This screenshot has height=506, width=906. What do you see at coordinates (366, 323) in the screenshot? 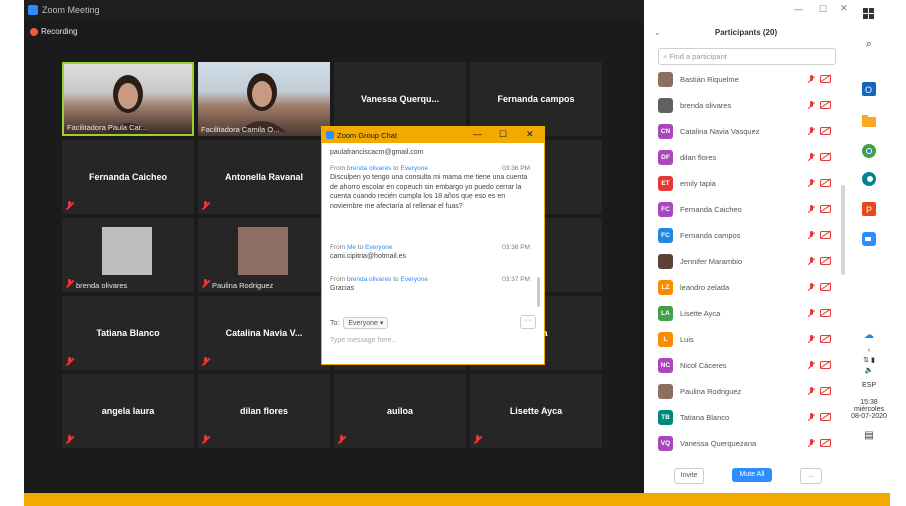
I see `recipient-dropdown: Everyone ▾` at bounding box center [366, 323].